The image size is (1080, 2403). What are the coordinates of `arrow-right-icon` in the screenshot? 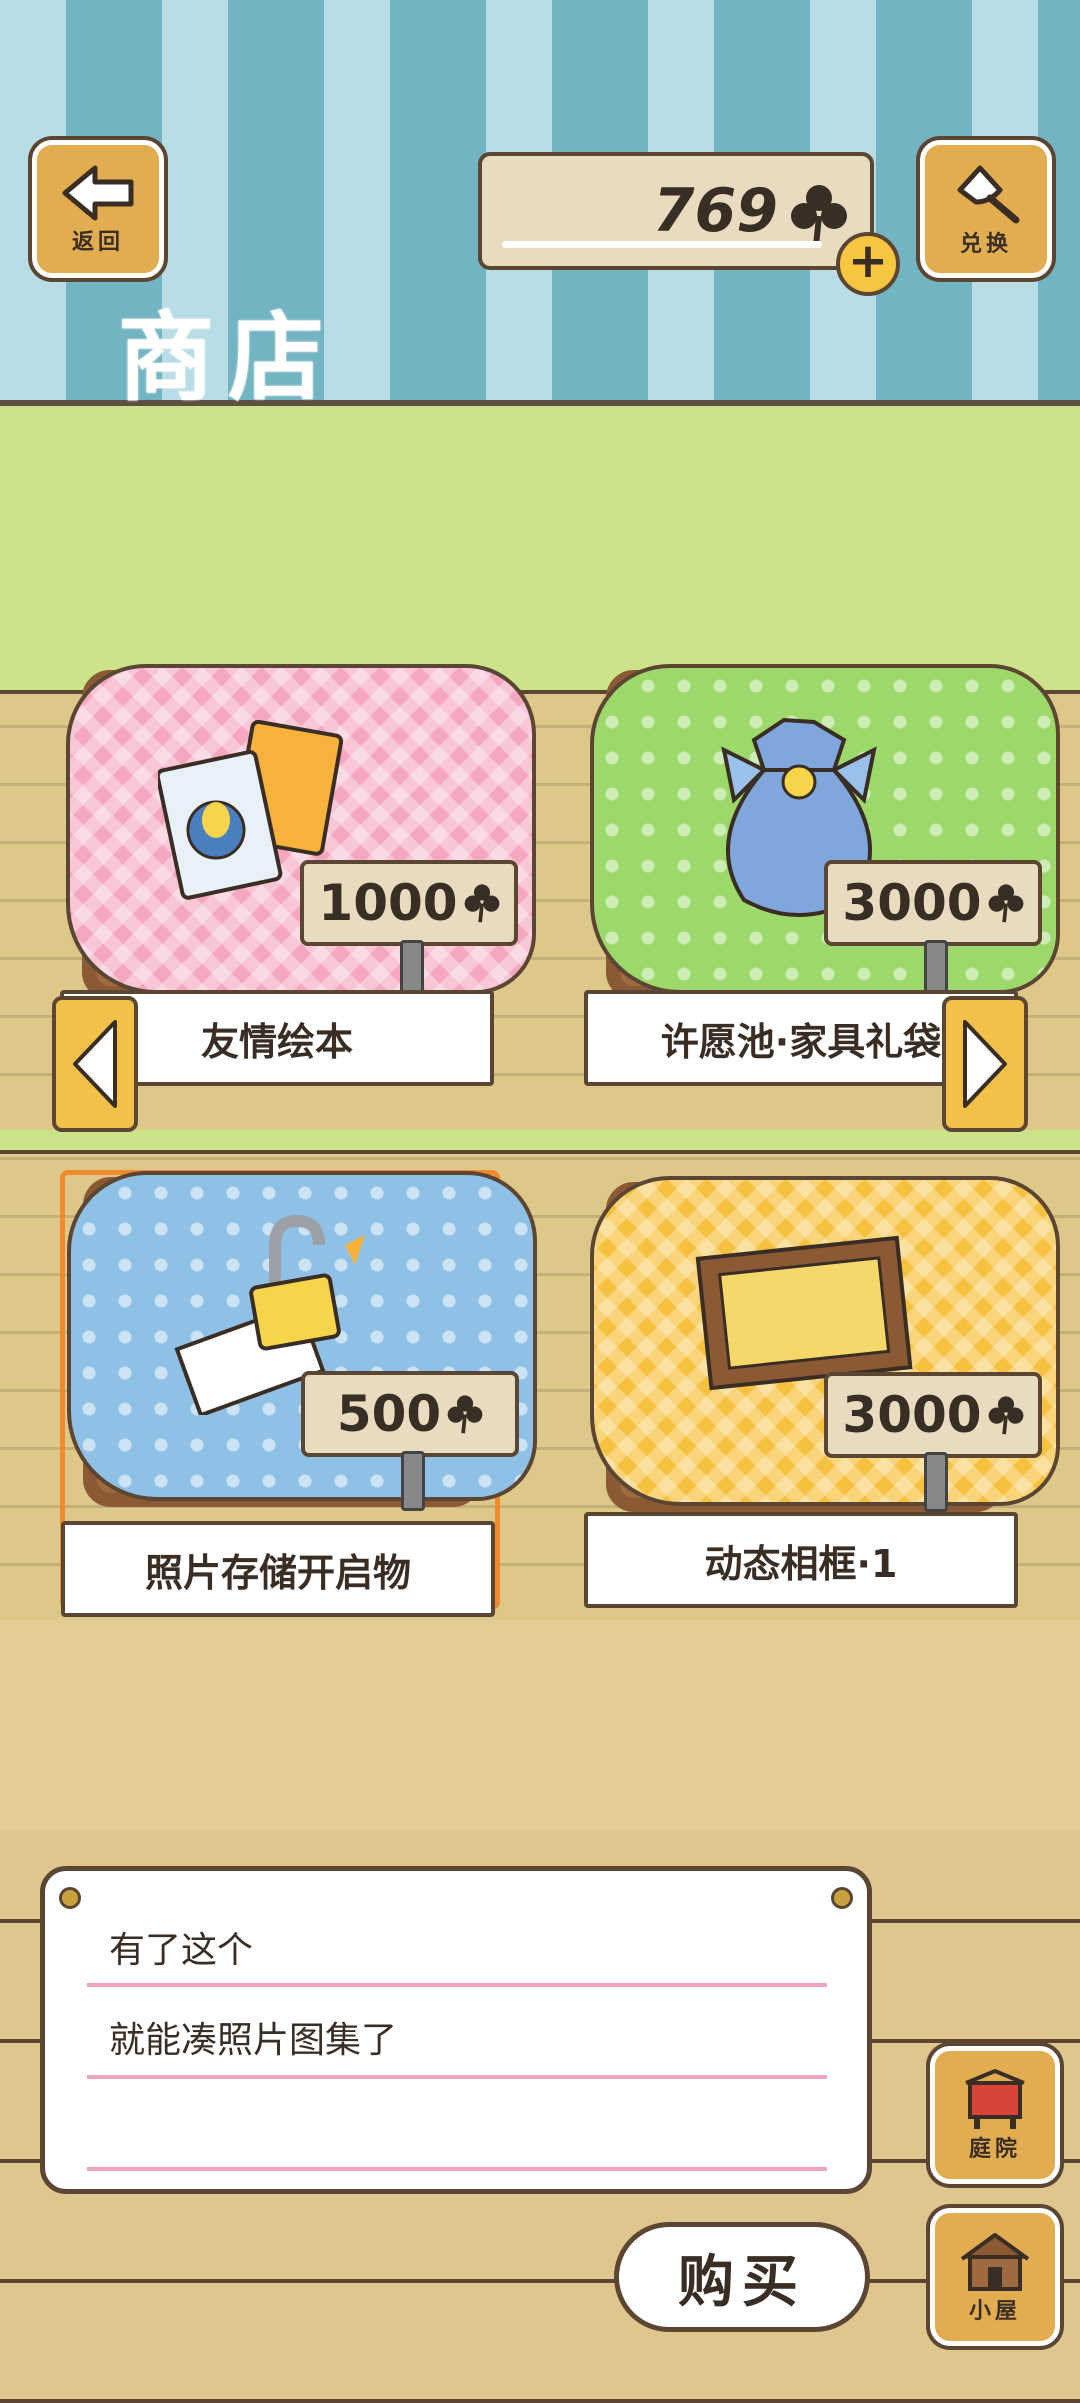 It's located at (985, 1064).